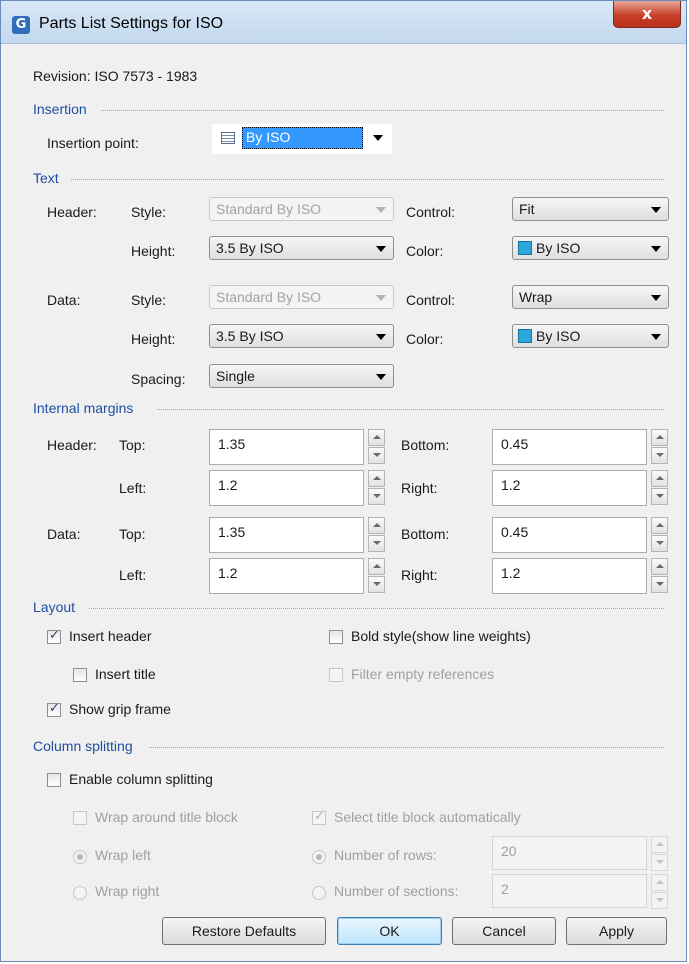 This screenshot has width=689, height=964. What do you see at coordinates (153, 251) in the screenshot?
I see `text-header-height-label: Height:` at bounding box center [153, 251].